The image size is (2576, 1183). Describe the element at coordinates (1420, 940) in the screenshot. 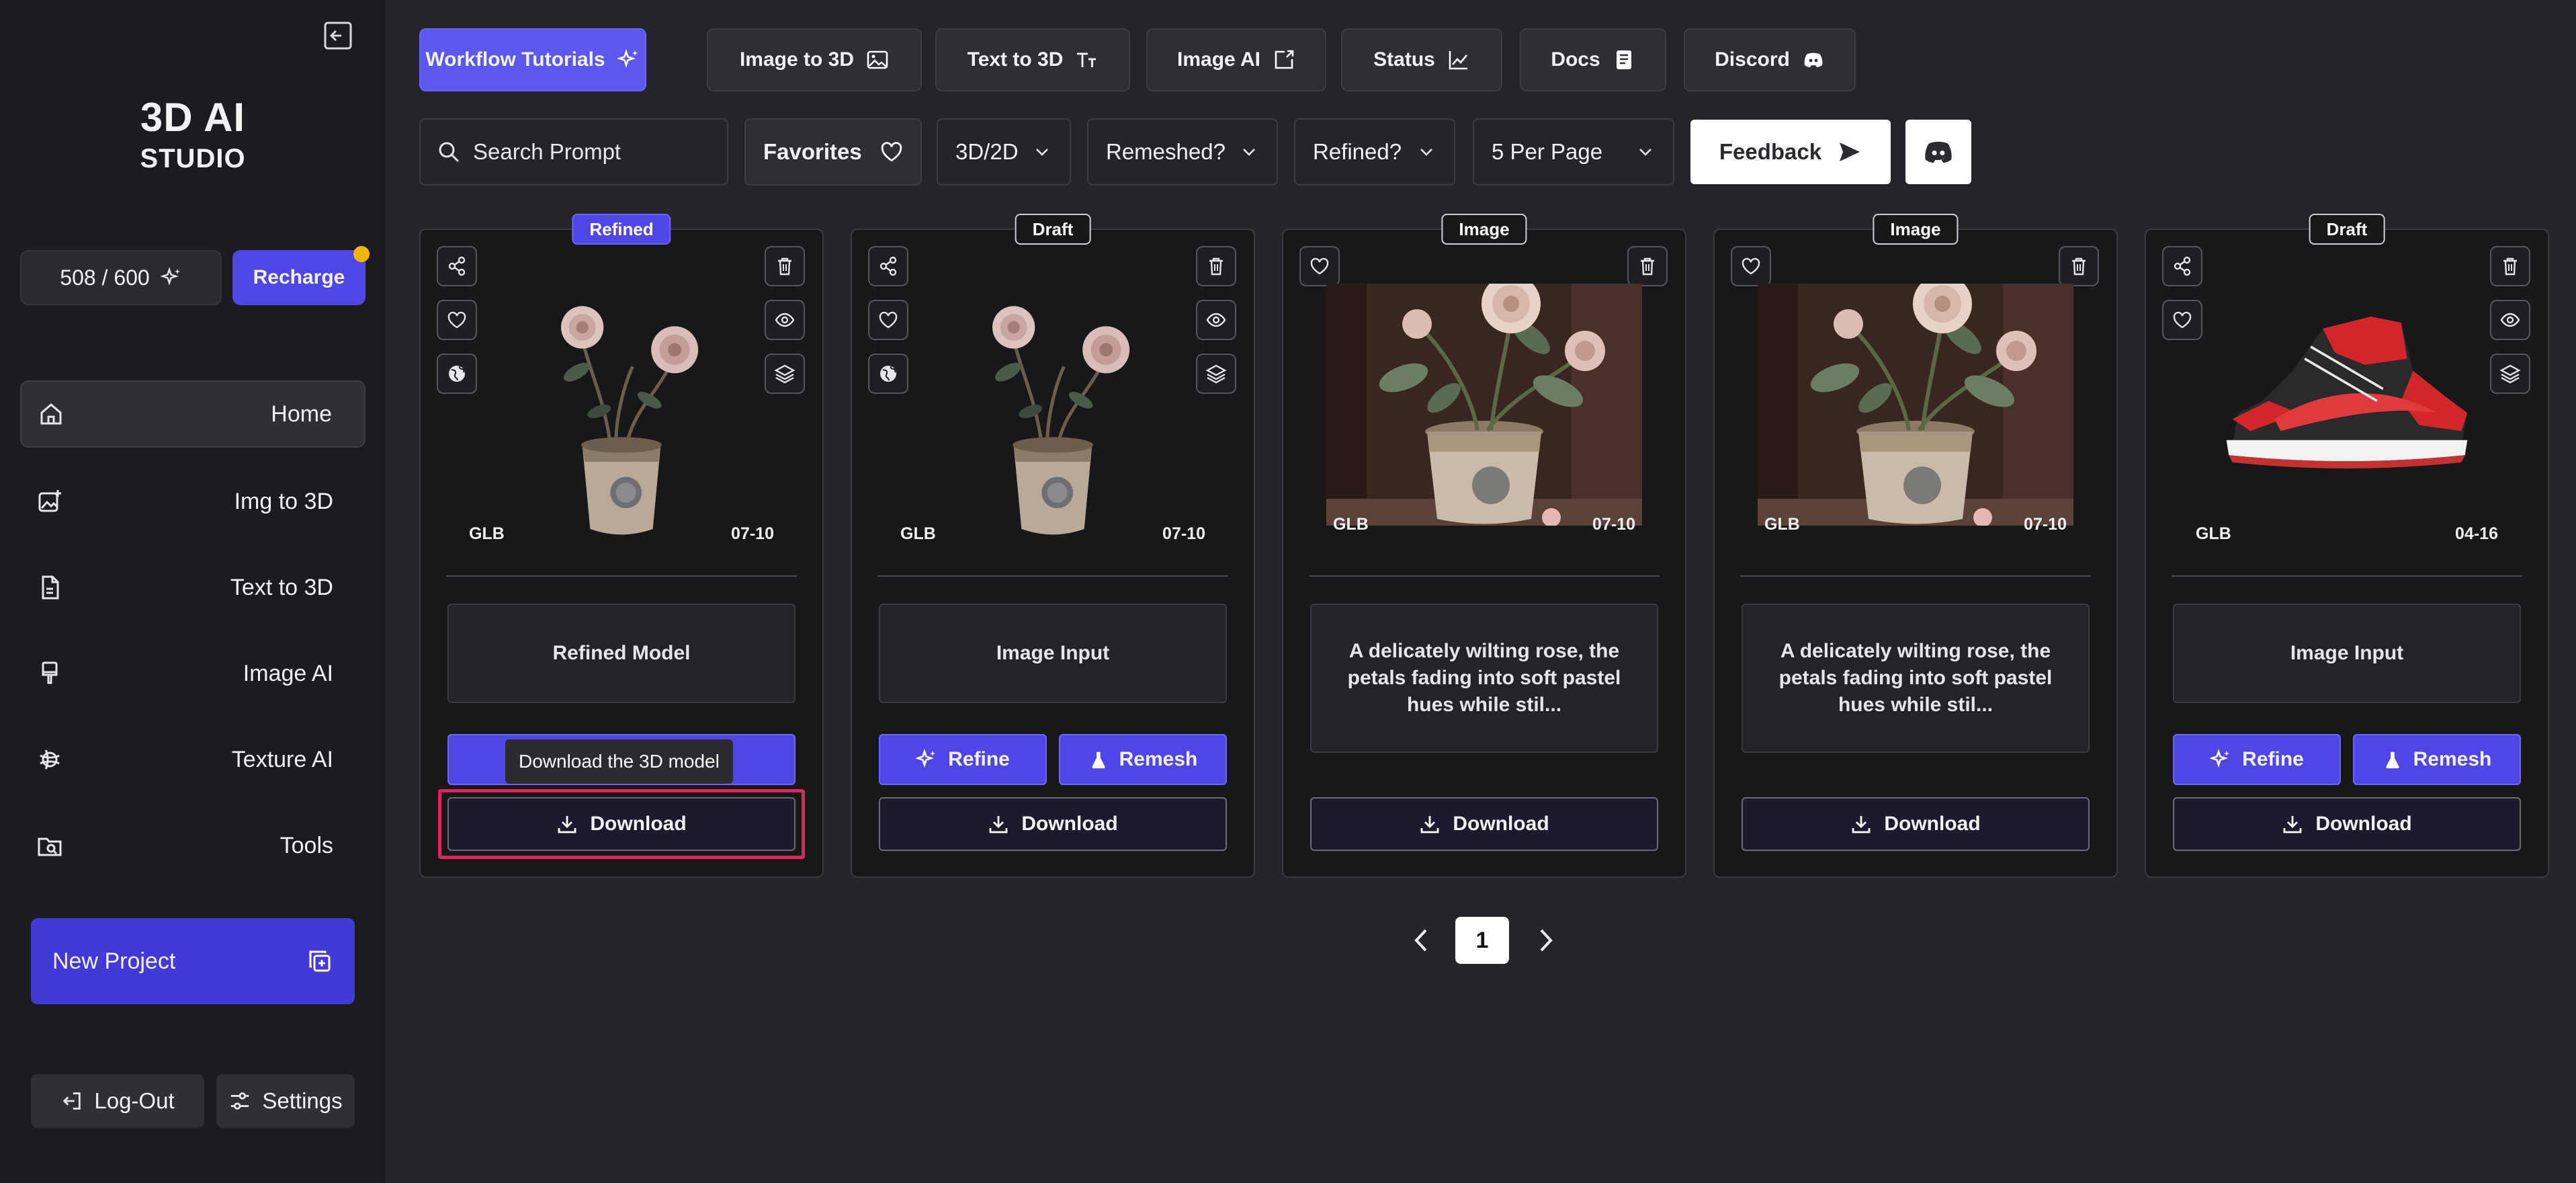

I see `prev-page-button` at that location.